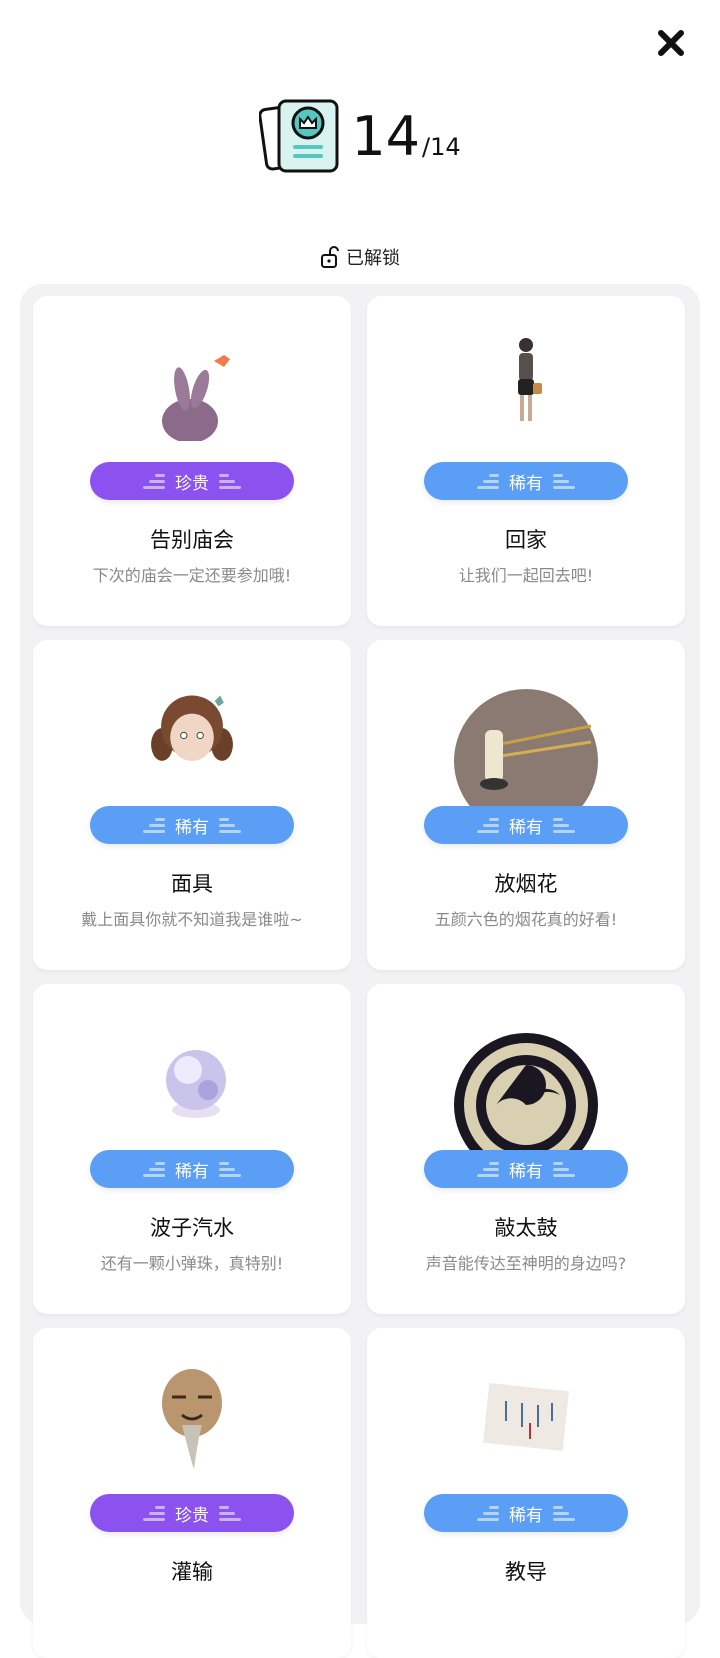 The height and width of the screenshot is (1658, 720). I want to click on fireworks-candle-icon, so click(526, 746).